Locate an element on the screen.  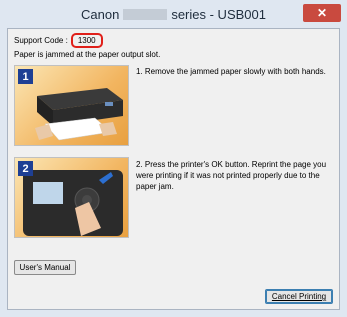
users-manual-button: User's Manual is located at coordinates (45, 267).